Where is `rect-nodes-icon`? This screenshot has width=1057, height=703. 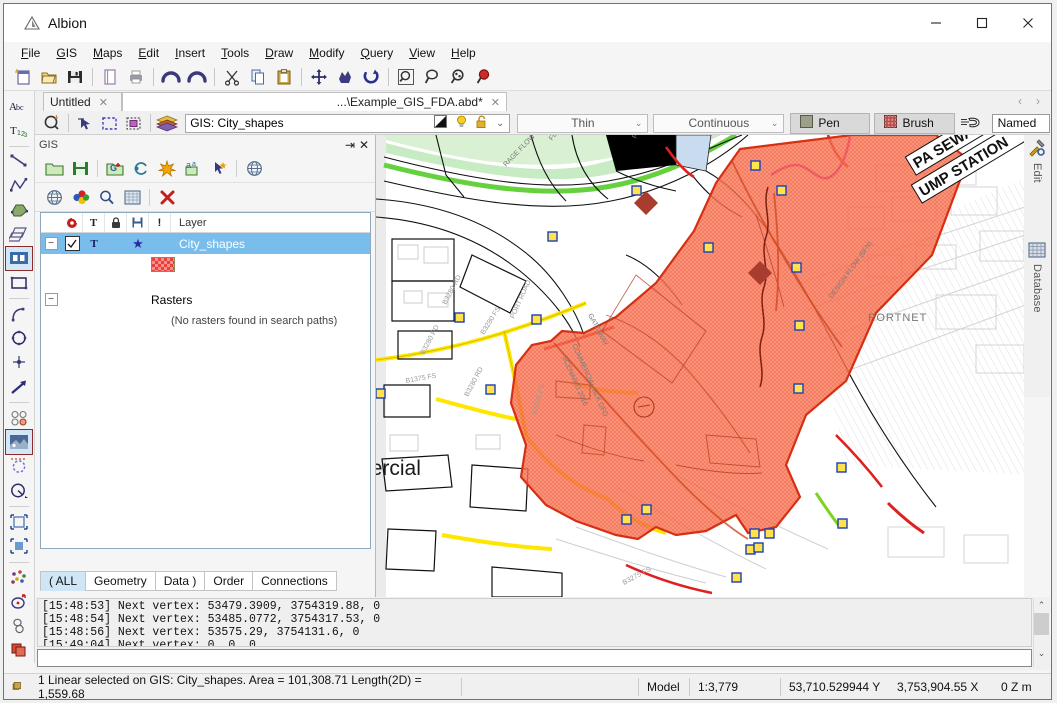 rect-nodes-icon is located at coordinates (19, 258).